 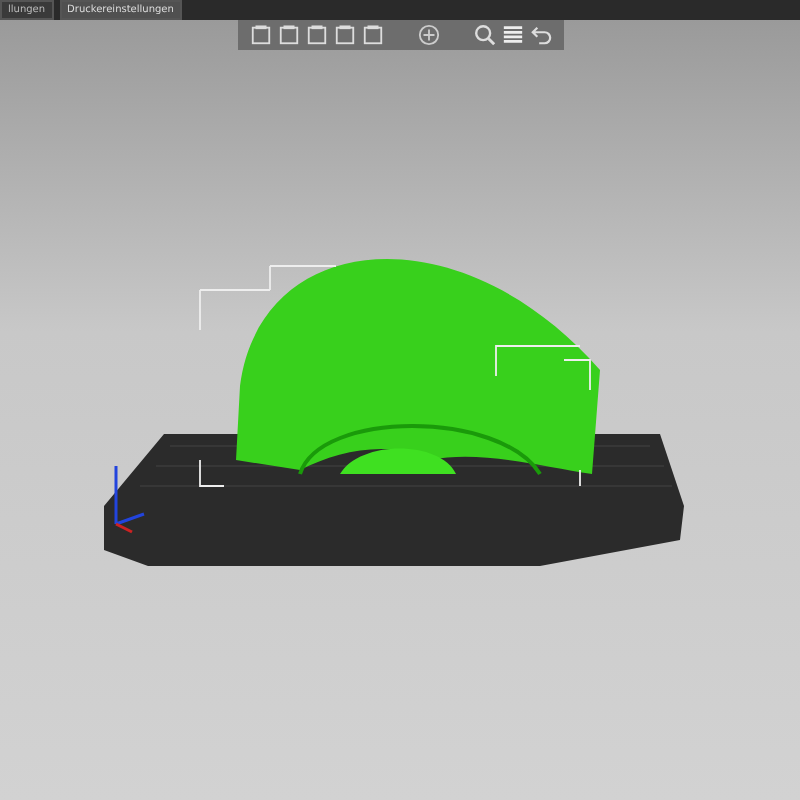 What do you see at coordinates (512, 35) in the screenshot?
I see `layers-icon` at bounding box center [512, 35].